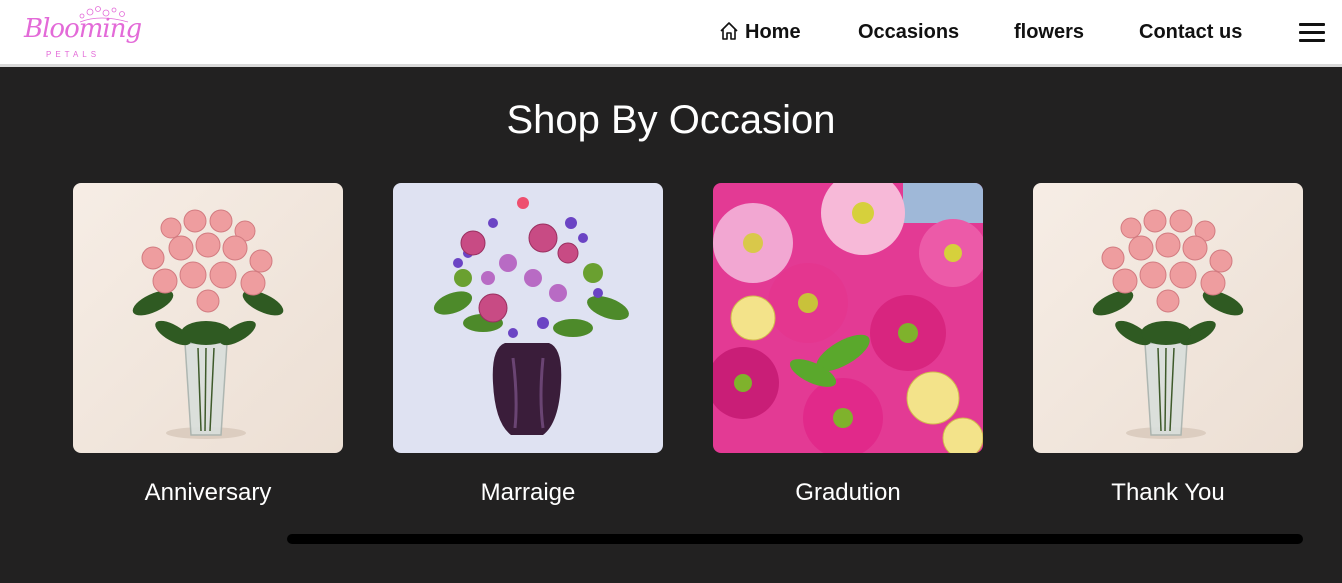 The width and height of the screenshot is (1342, 583). What do you see at coordinates (73, 54) in the screenshot?
I see `logo-subtext: PETALS` at bounding box center [73, 54].